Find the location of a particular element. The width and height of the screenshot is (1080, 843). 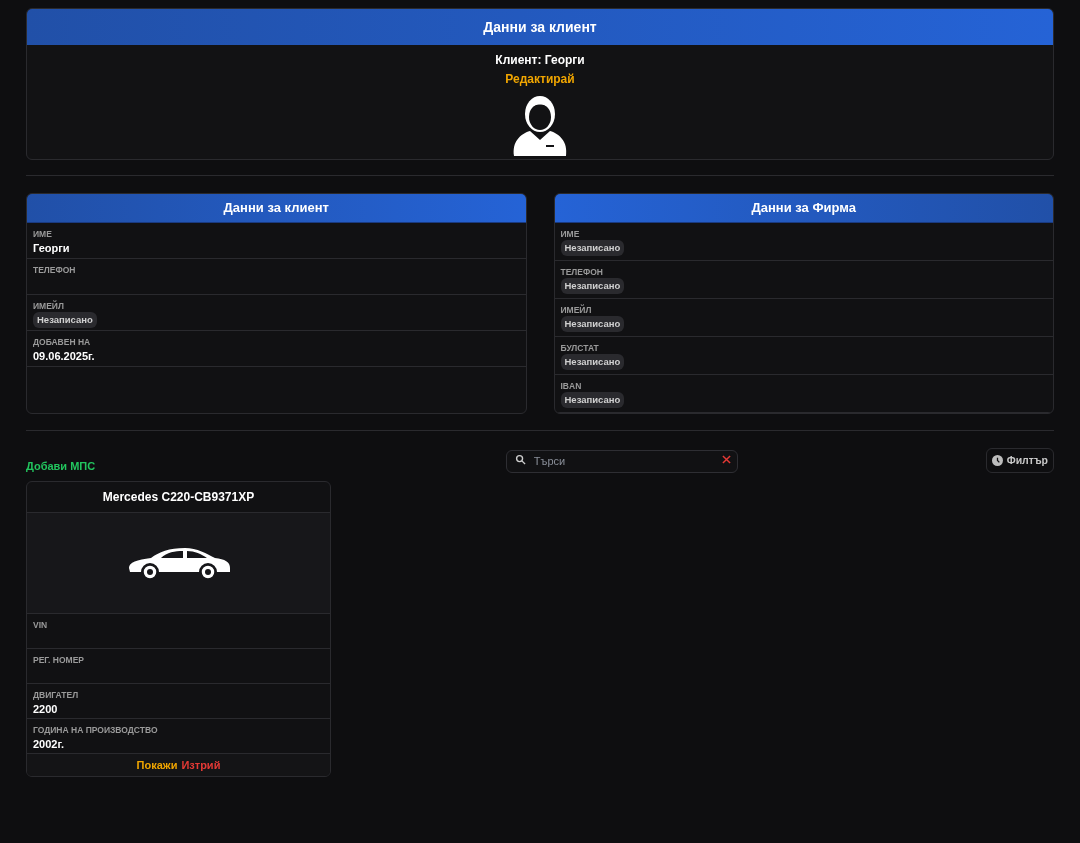

delete-link: Изтрий is located at coordinates (201, 765).